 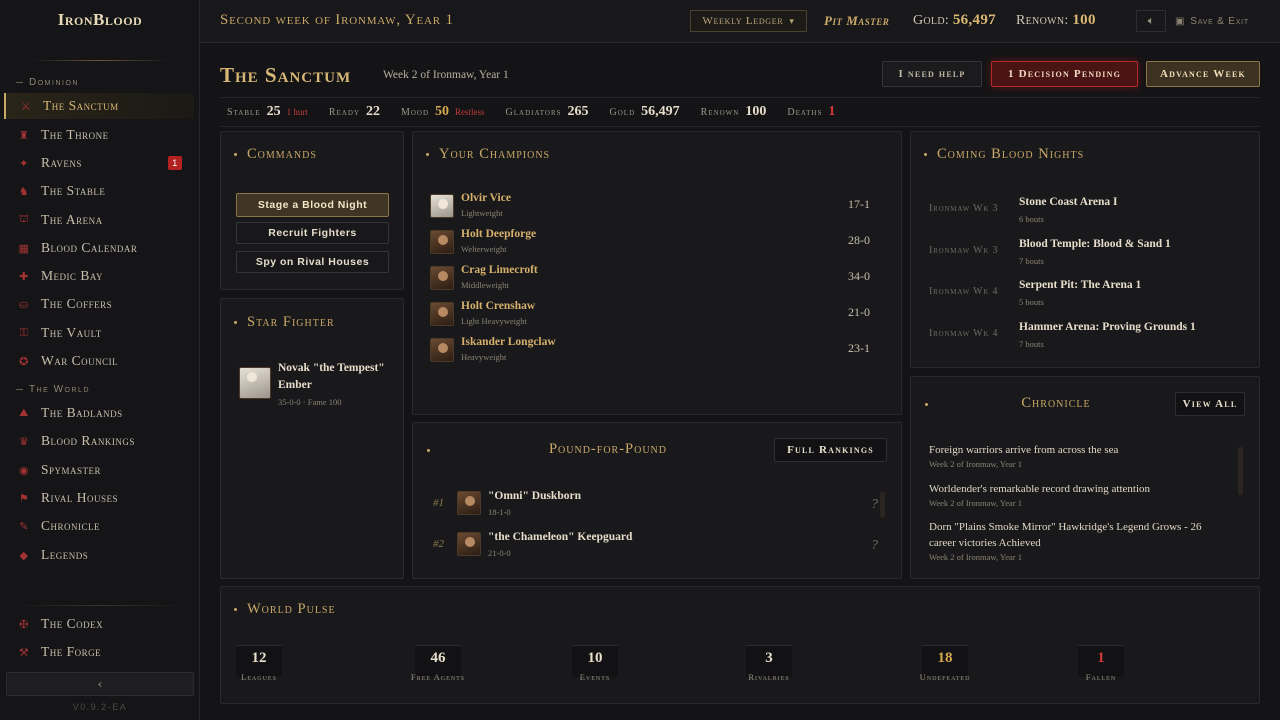 I want to click on ranking-row: #1 "Omni" Duskborn 18-1-0?, so click(x=660, y=504).